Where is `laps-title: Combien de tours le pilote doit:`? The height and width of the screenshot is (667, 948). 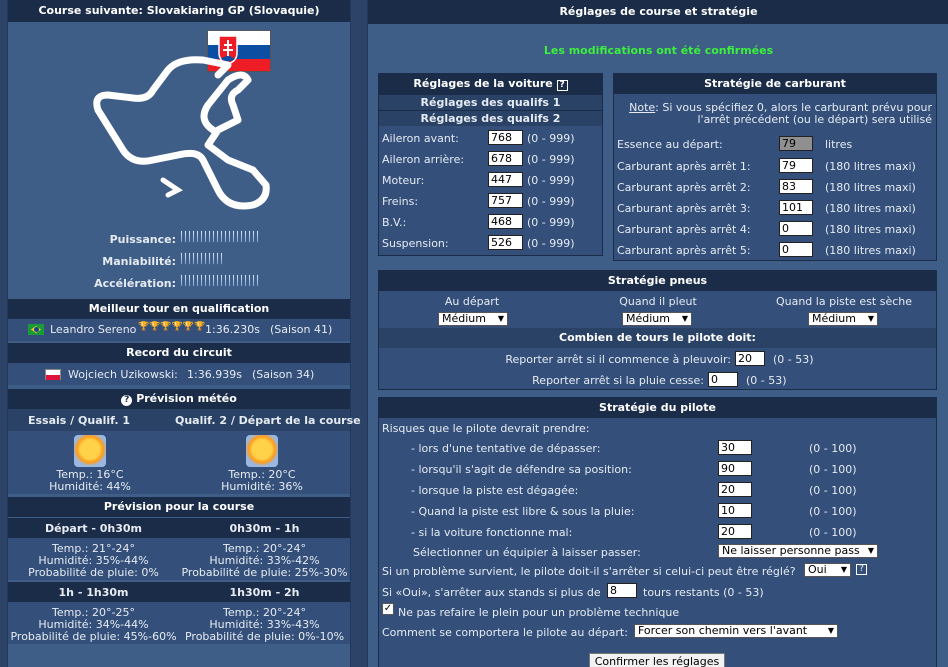
laps-title: Combien de tours le pilote doit: is located at coordinates (657, 338).